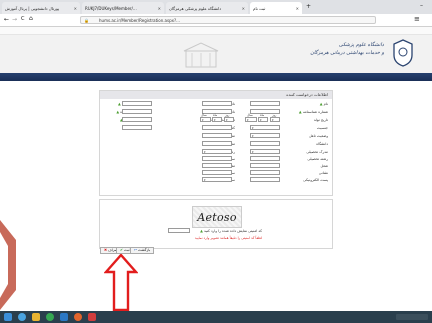  Describe the element at coordinates (265, 143) in the screenshot. I see `university-input` at that location.